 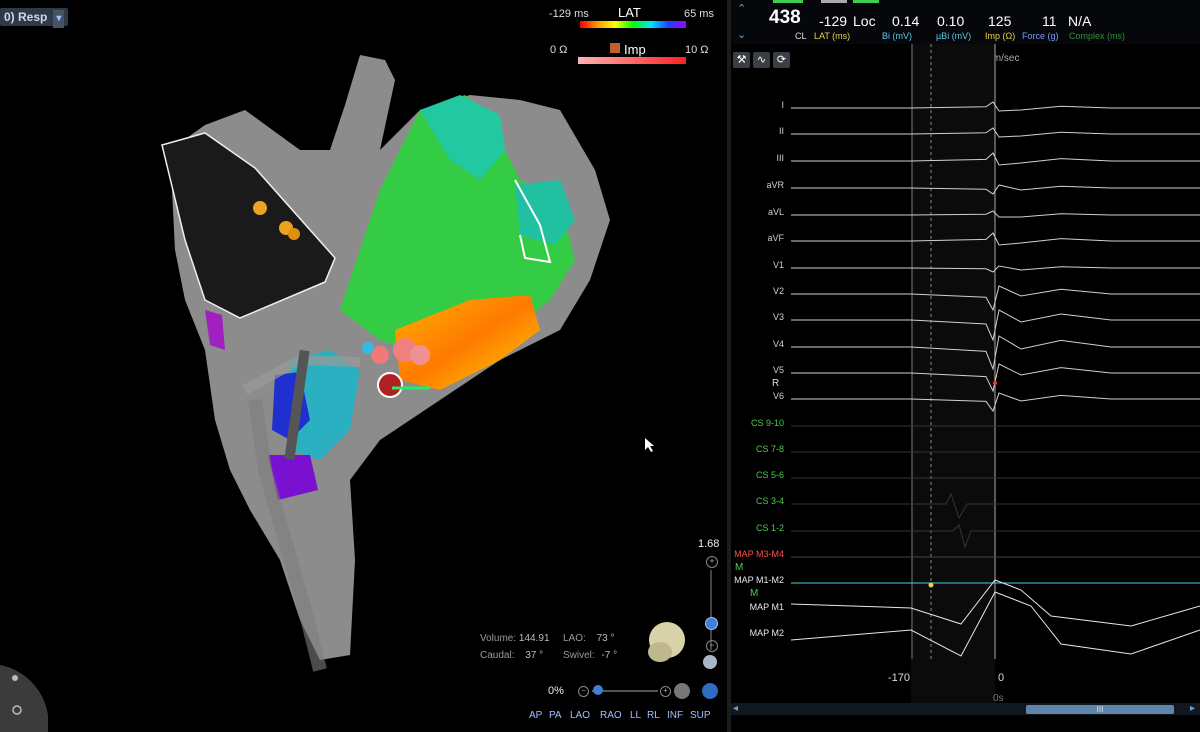 I want to click on volume-readout: Volume: 144.91, so click(x=515, y=638).